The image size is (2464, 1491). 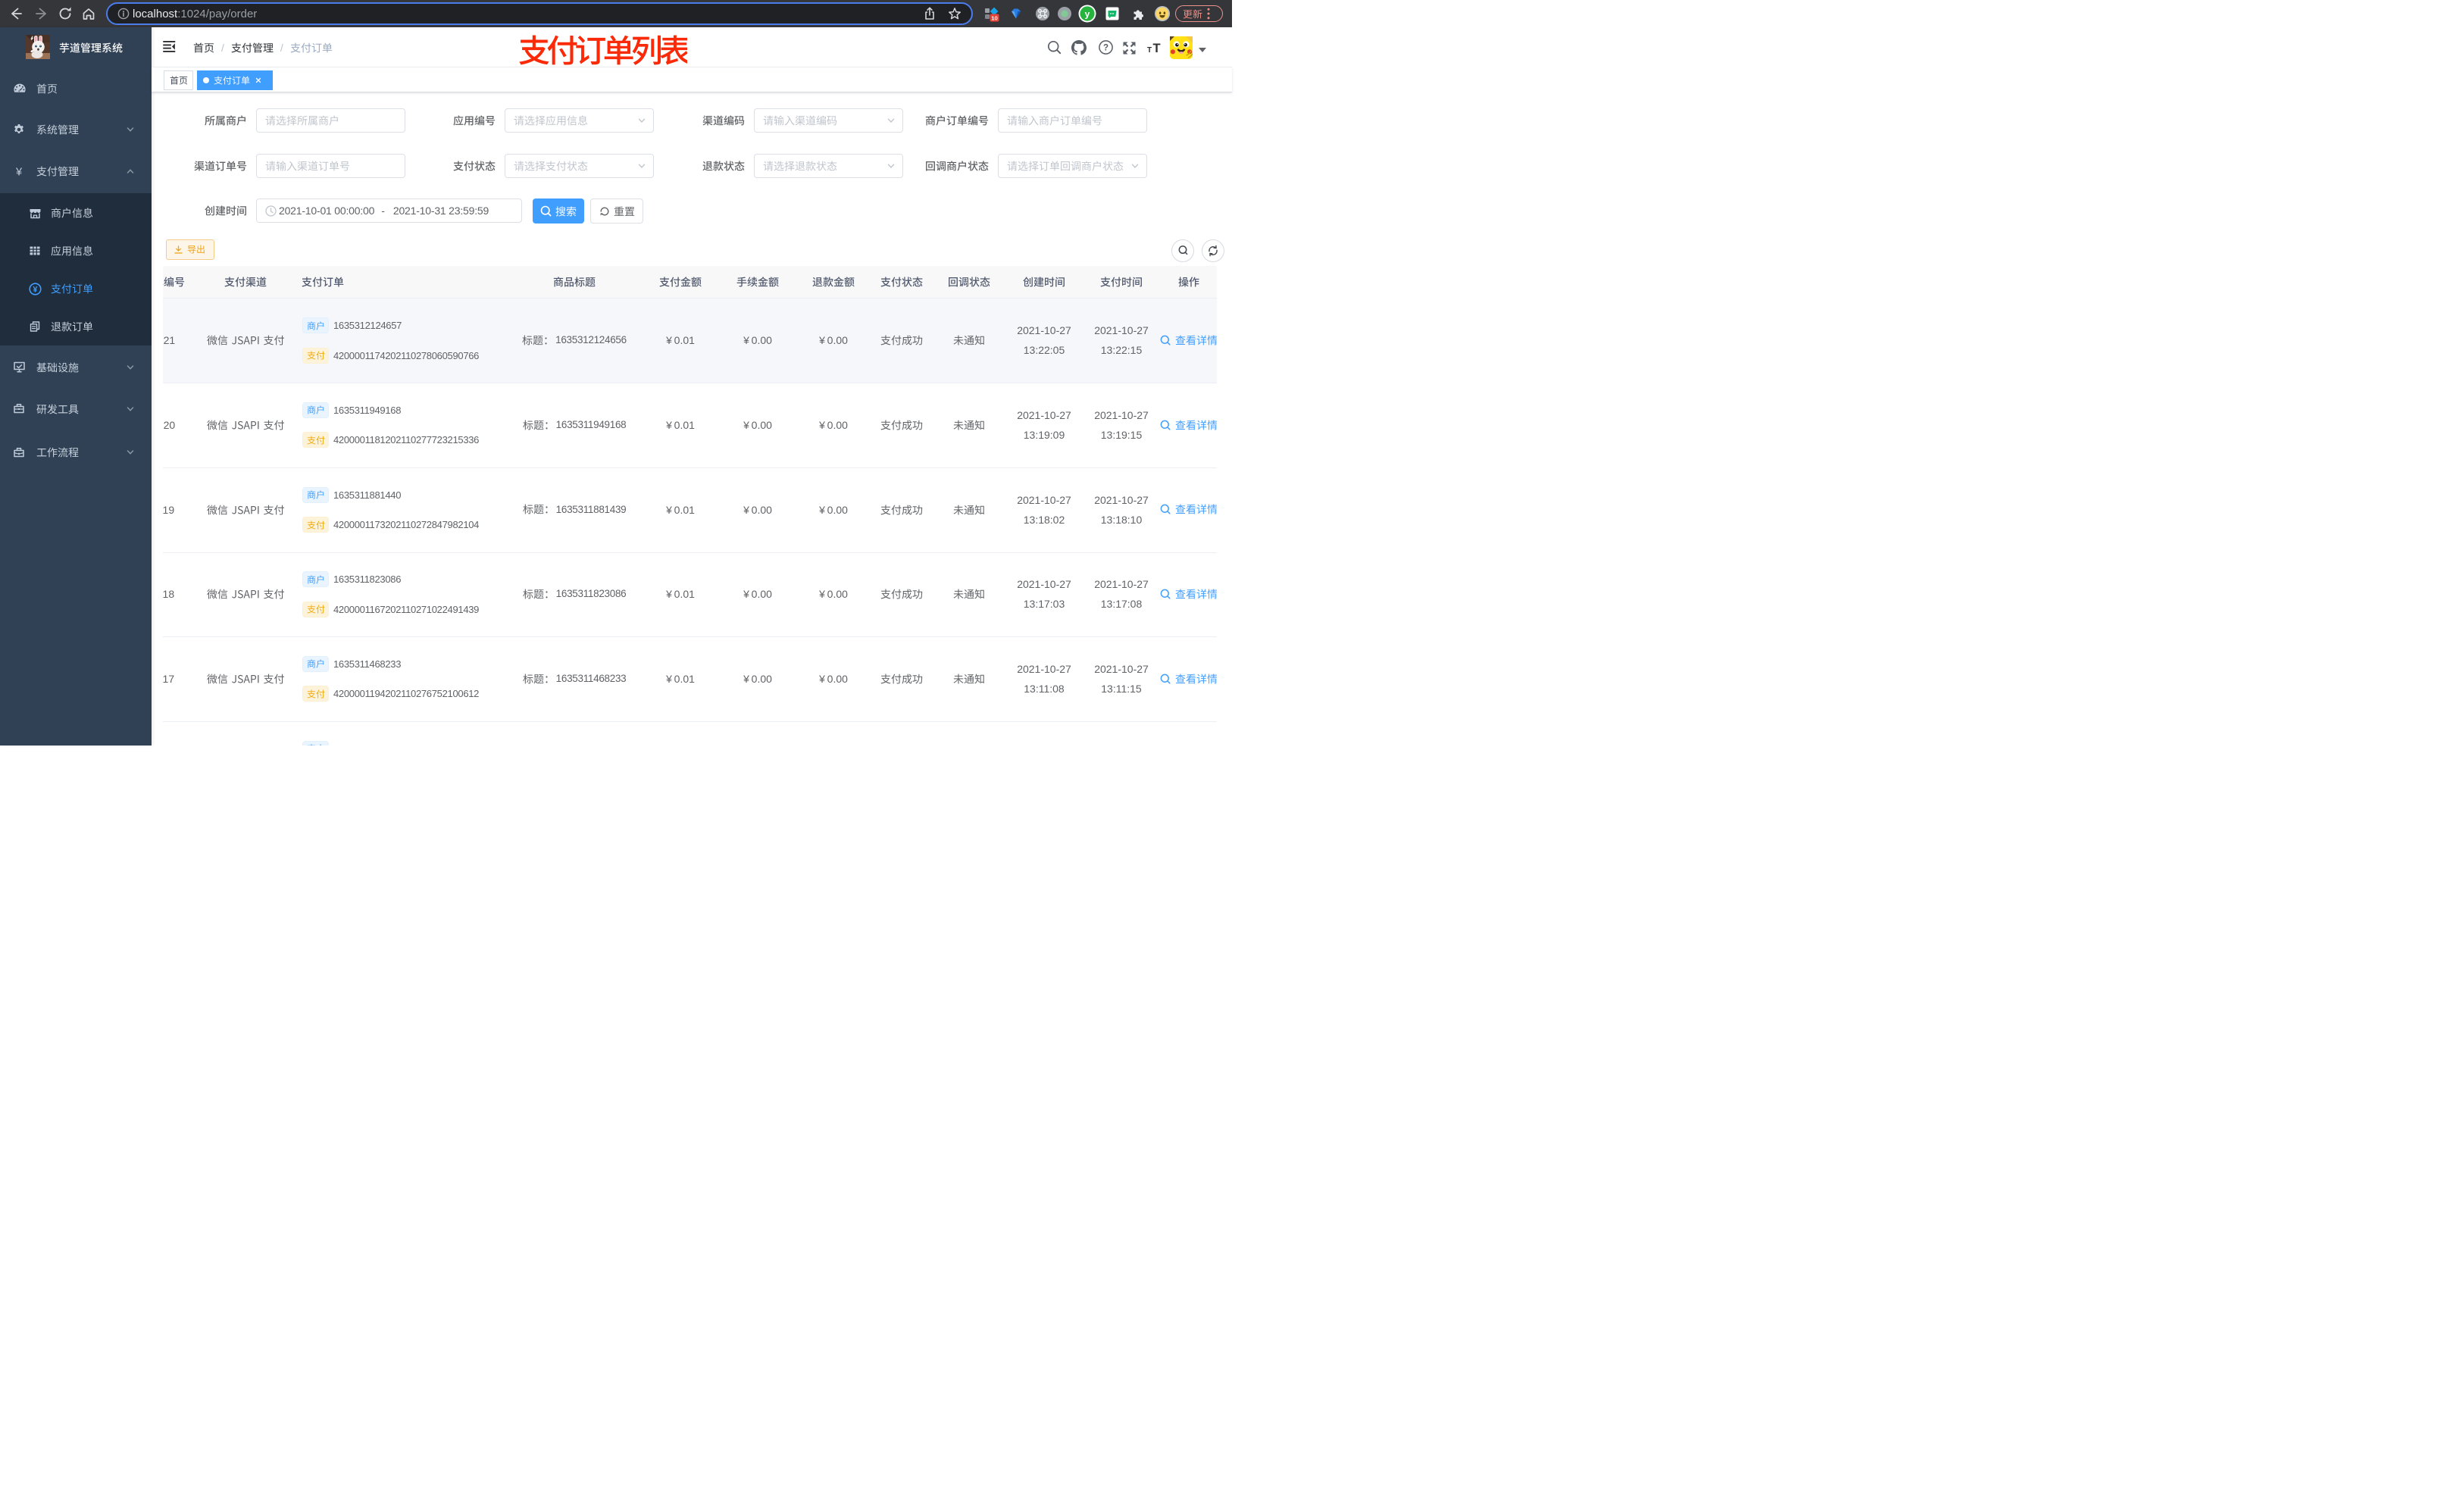 I want to click on svg-text: y, so click(x=1087, y=13).